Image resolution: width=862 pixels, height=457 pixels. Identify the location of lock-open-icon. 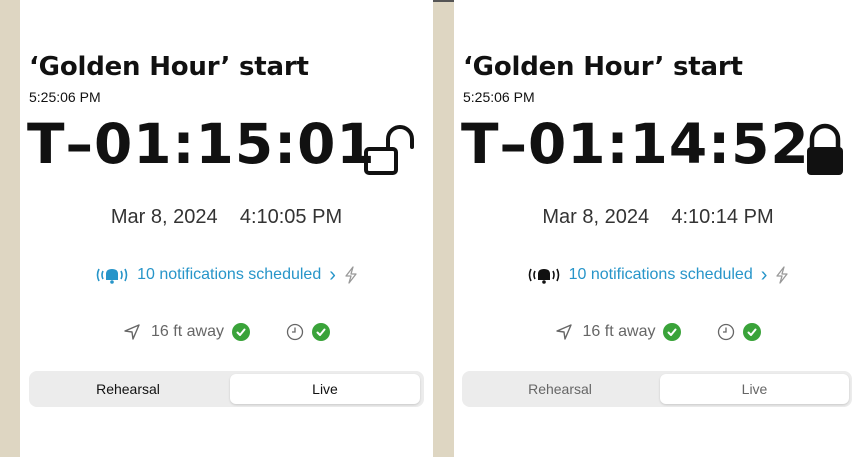
(389, 150).